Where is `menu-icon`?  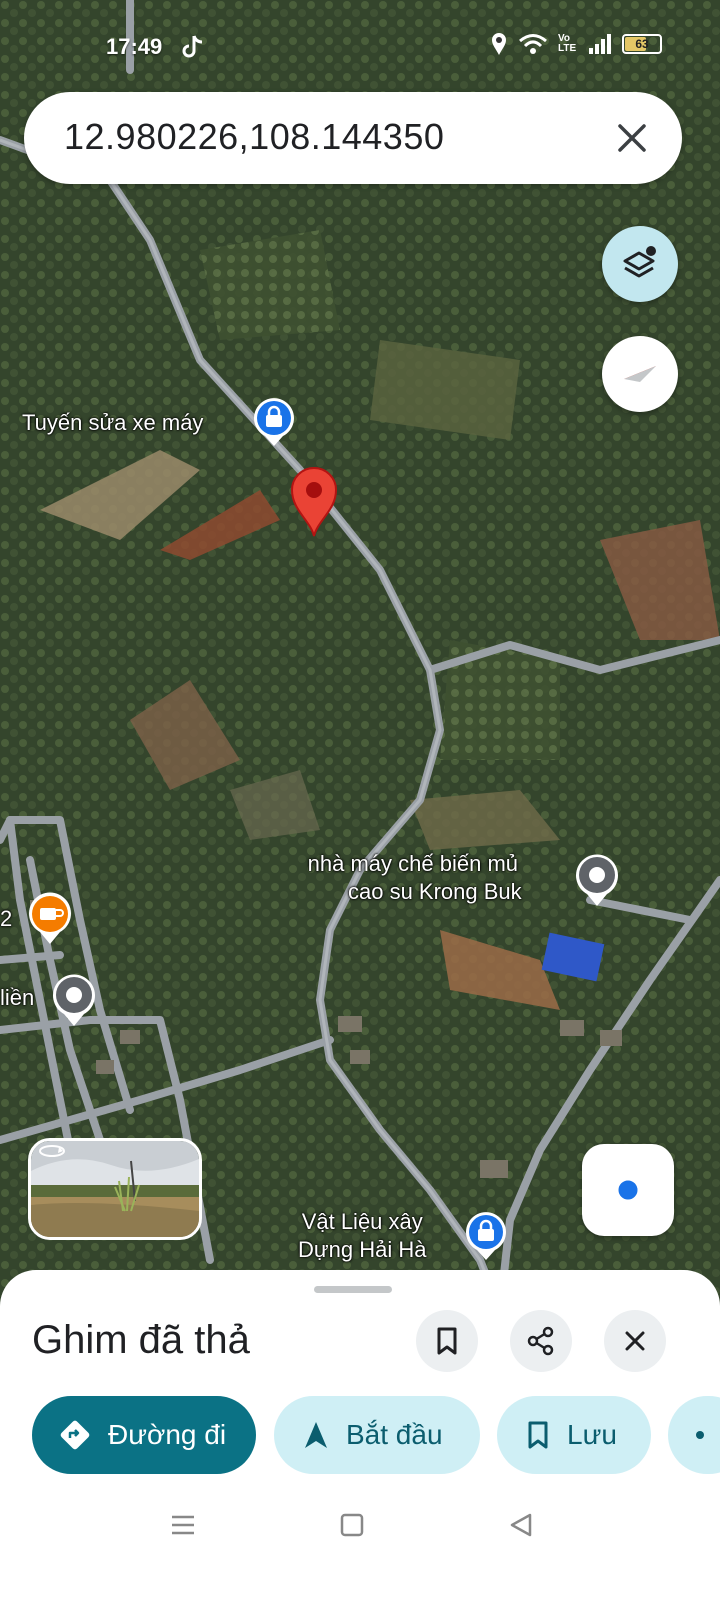 menu-icon is located at coordinates (183, 1525).